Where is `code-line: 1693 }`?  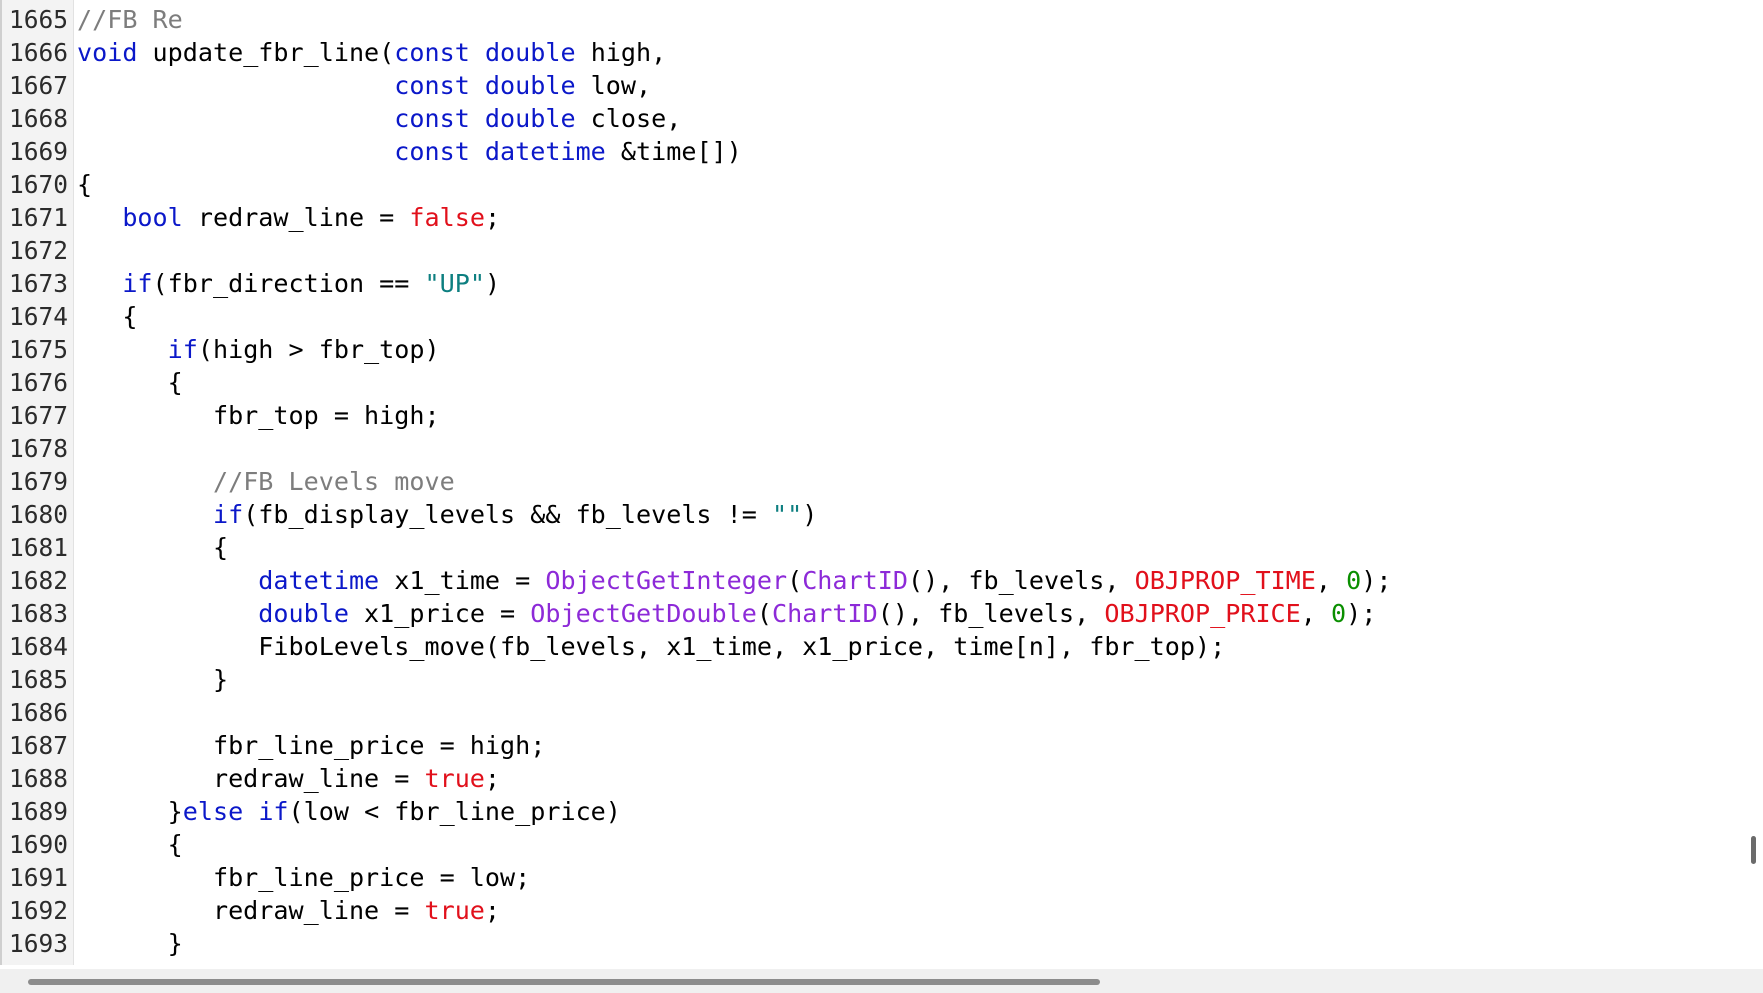
code-line: 1693 } is located at coordinates (870, 943).